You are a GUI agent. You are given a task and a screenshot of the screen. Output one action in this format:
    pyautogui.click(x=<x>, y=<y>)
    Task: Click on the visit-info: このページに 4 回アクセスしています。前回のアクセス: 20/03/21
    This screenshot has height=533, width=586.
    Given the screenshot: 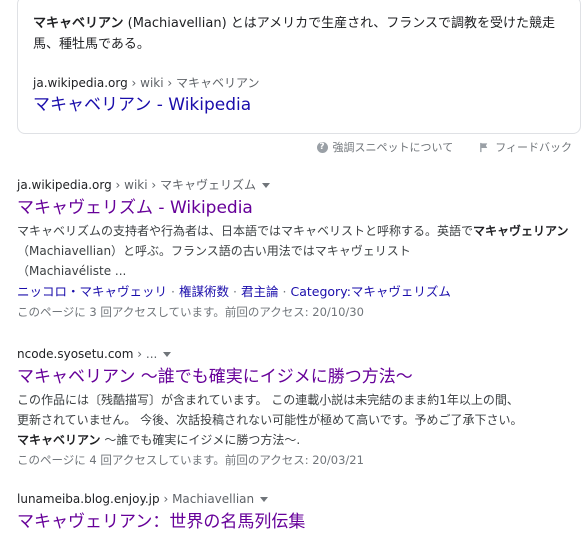 What is the action you would take?
    pyautogui.click(x=190, y=460)
    